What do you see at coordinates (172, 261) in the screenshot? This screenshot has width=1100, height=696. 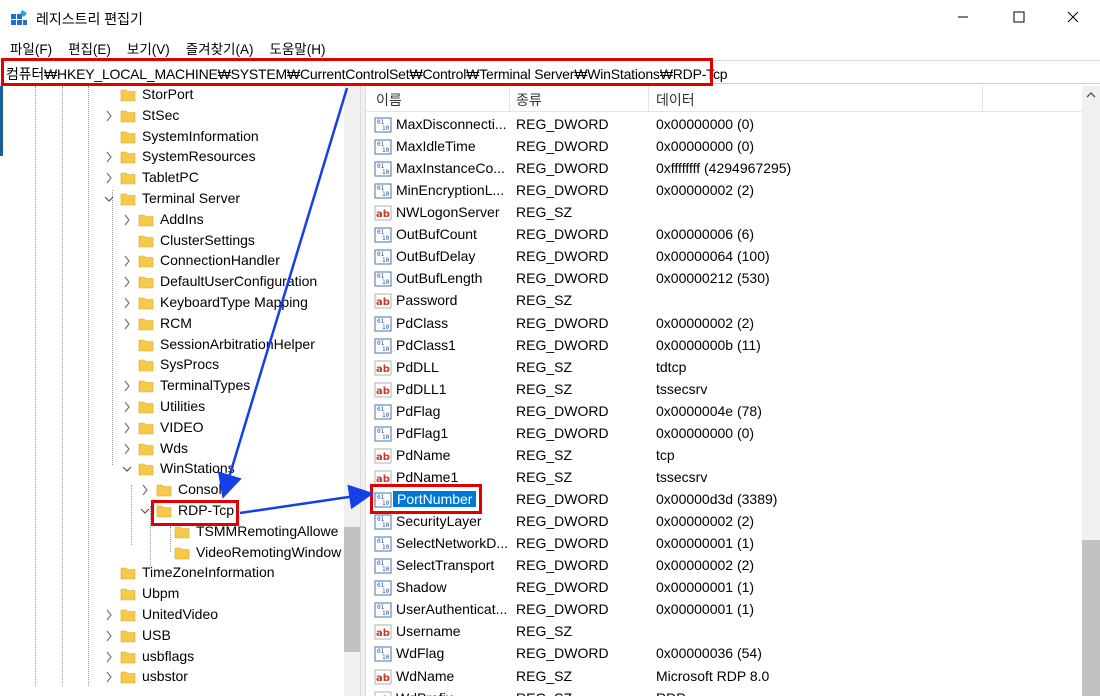 I see `tree-item: ConnectionHandler` at bounding box center [172, 261].